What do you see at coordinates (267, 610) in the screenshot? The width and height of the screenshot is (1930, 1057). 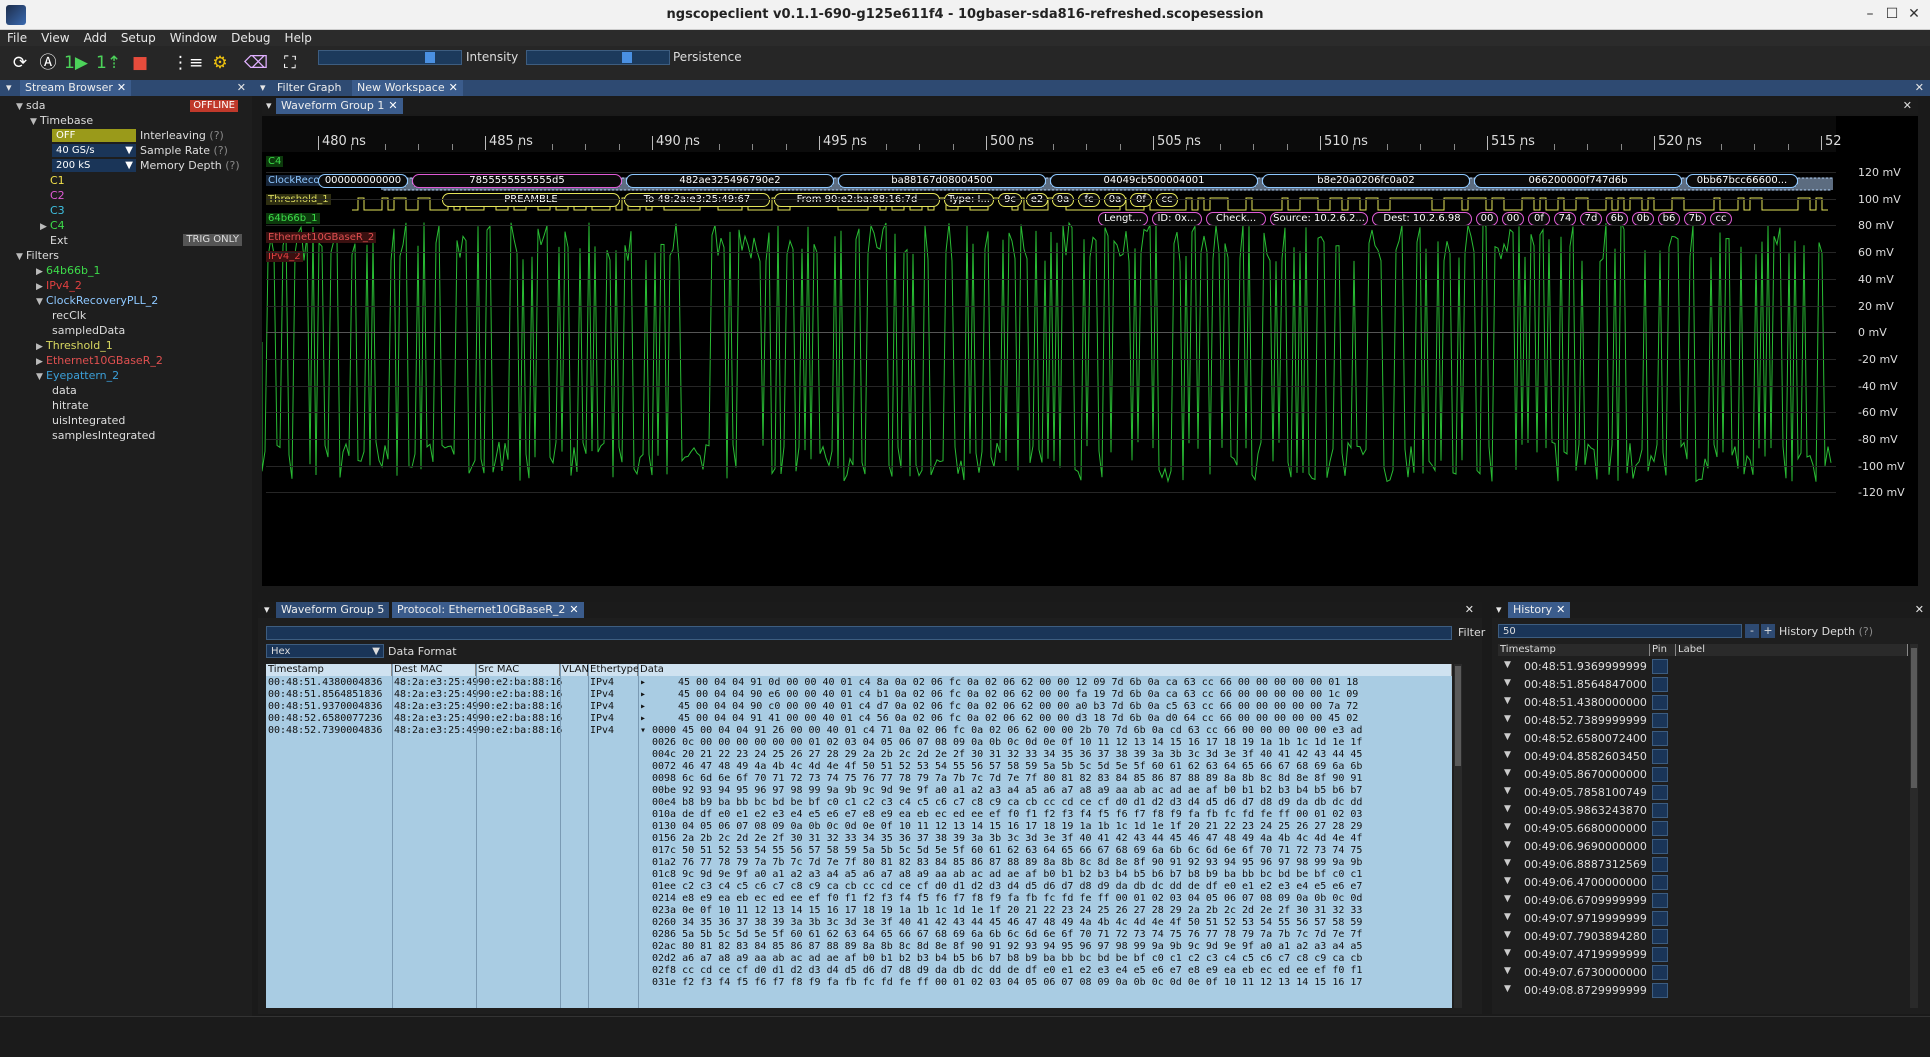 I see `panel-menu-icon: ▾` at bounding box center [267, 610].